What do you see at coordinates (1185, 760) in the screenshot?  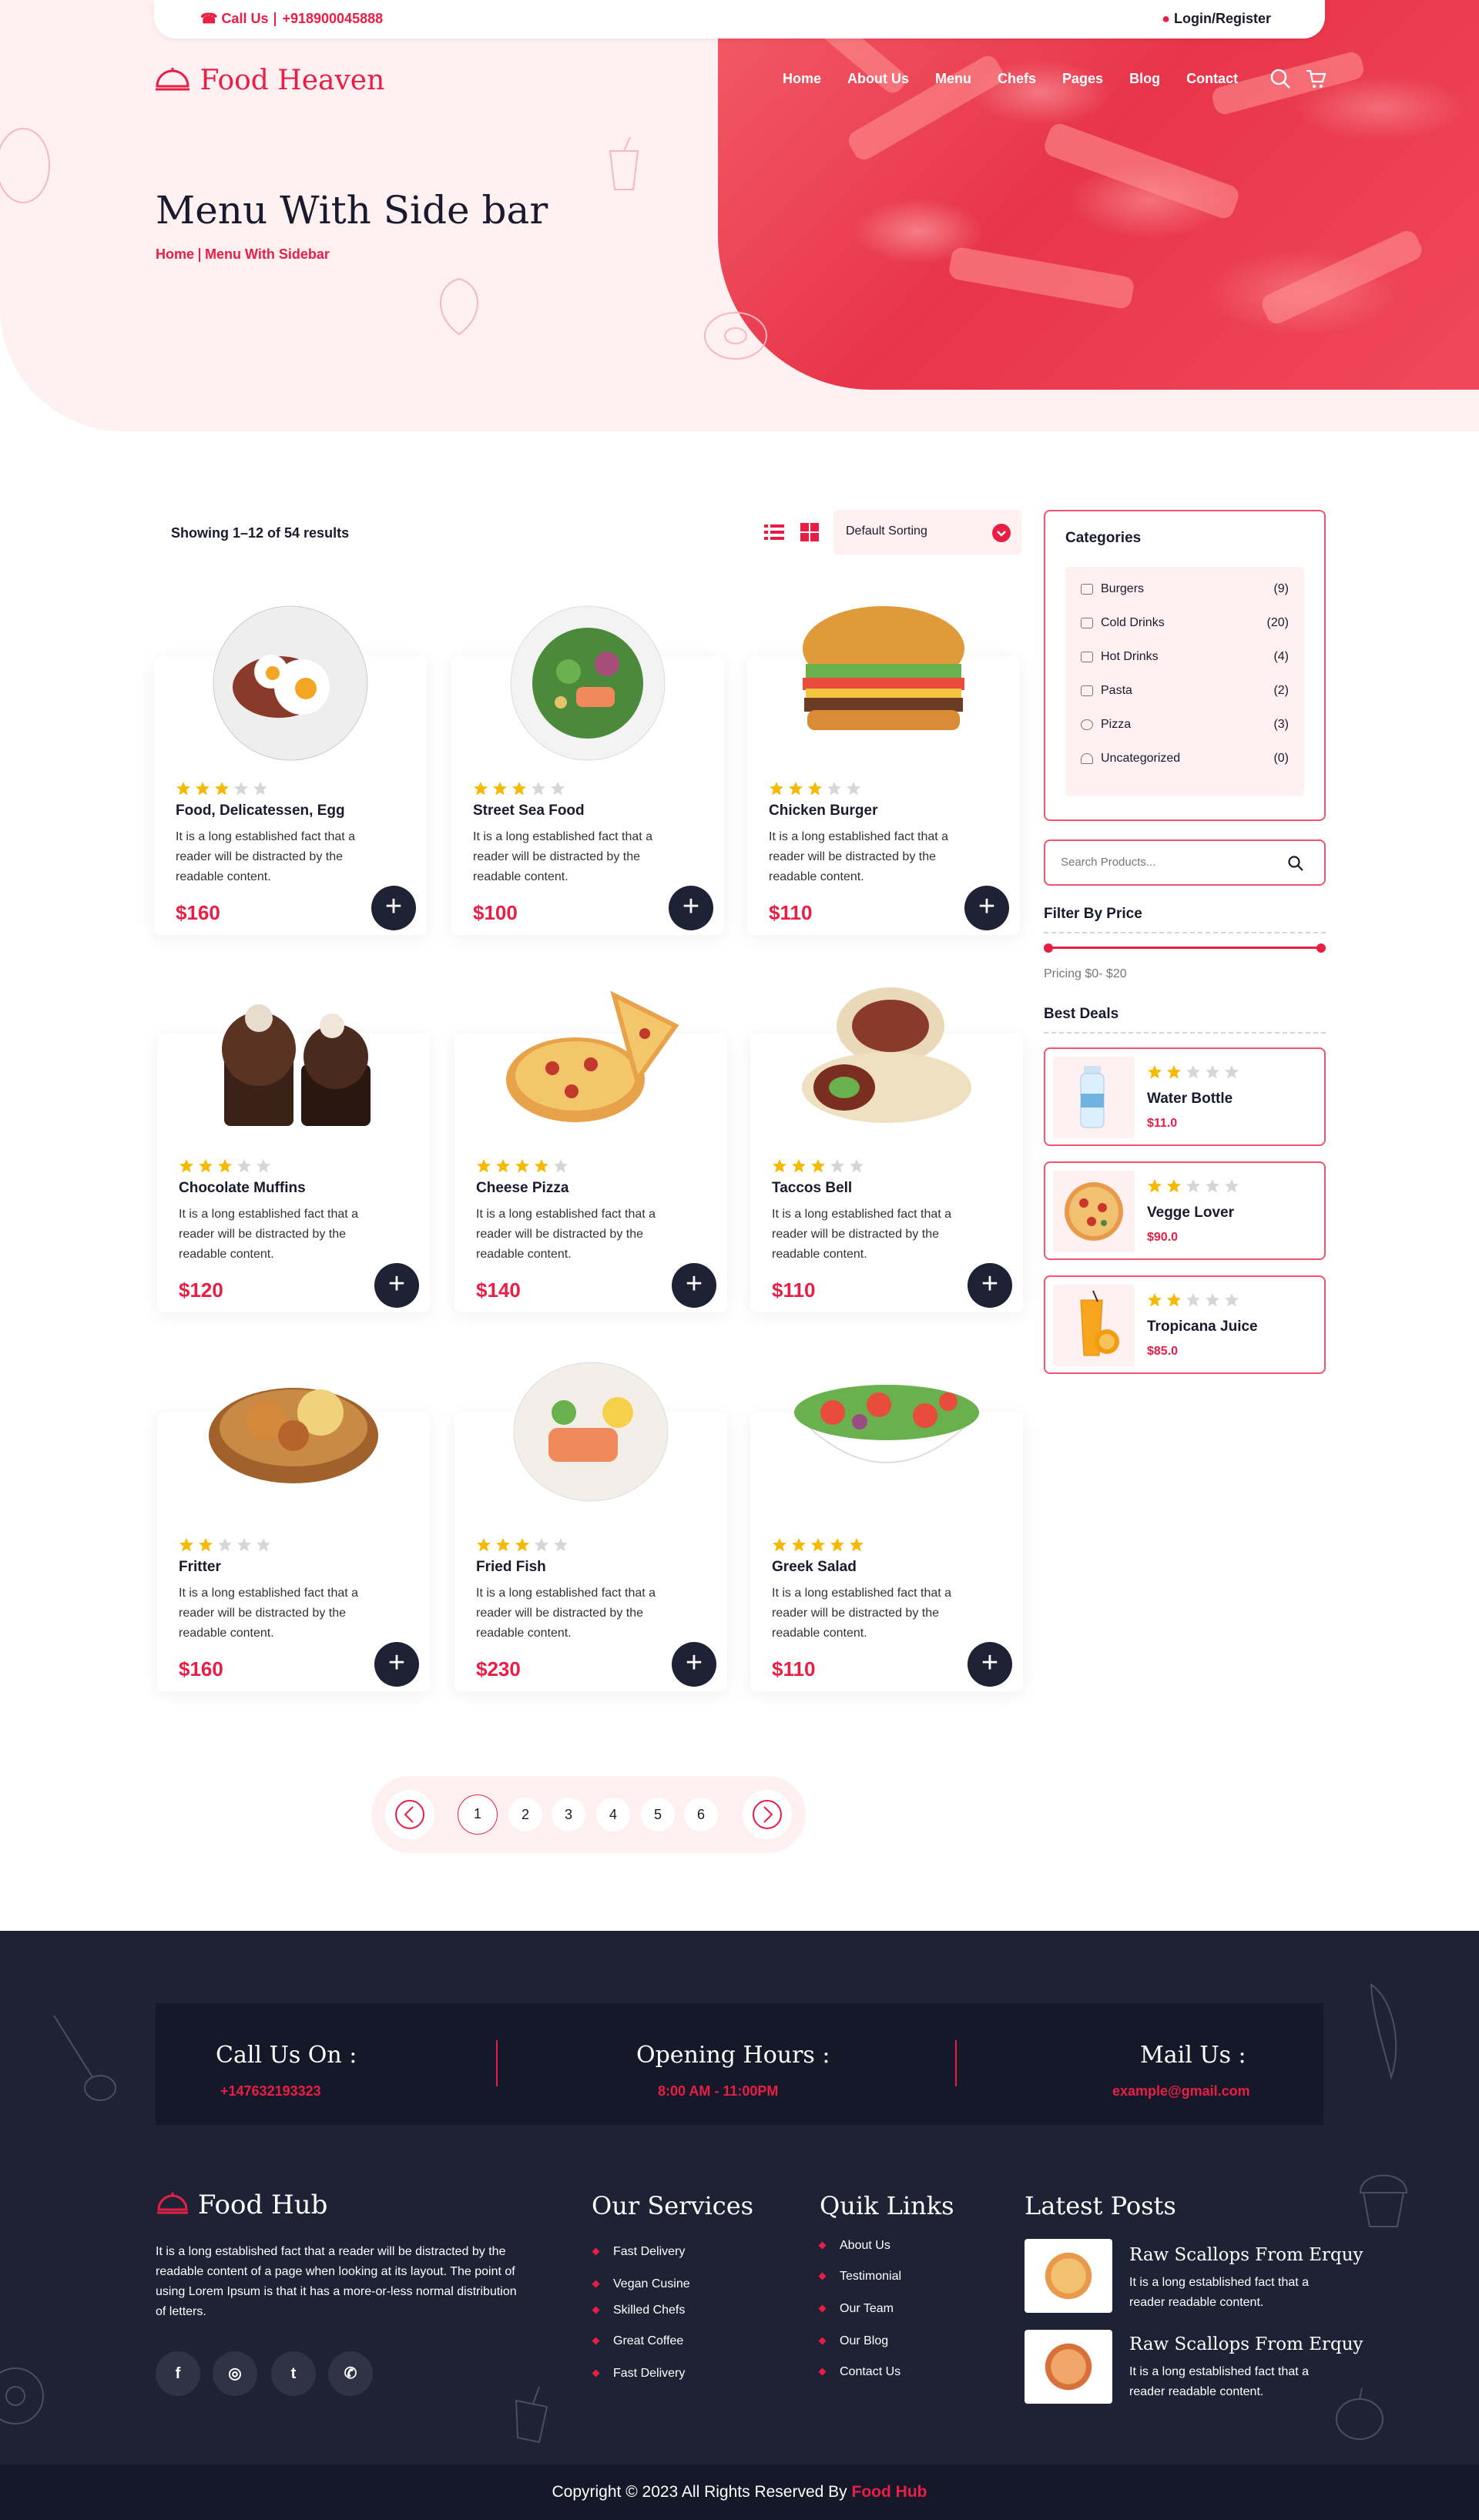 I see `category-uncategorized: Uncategorized (0)` at bounding box center [1185, 760].